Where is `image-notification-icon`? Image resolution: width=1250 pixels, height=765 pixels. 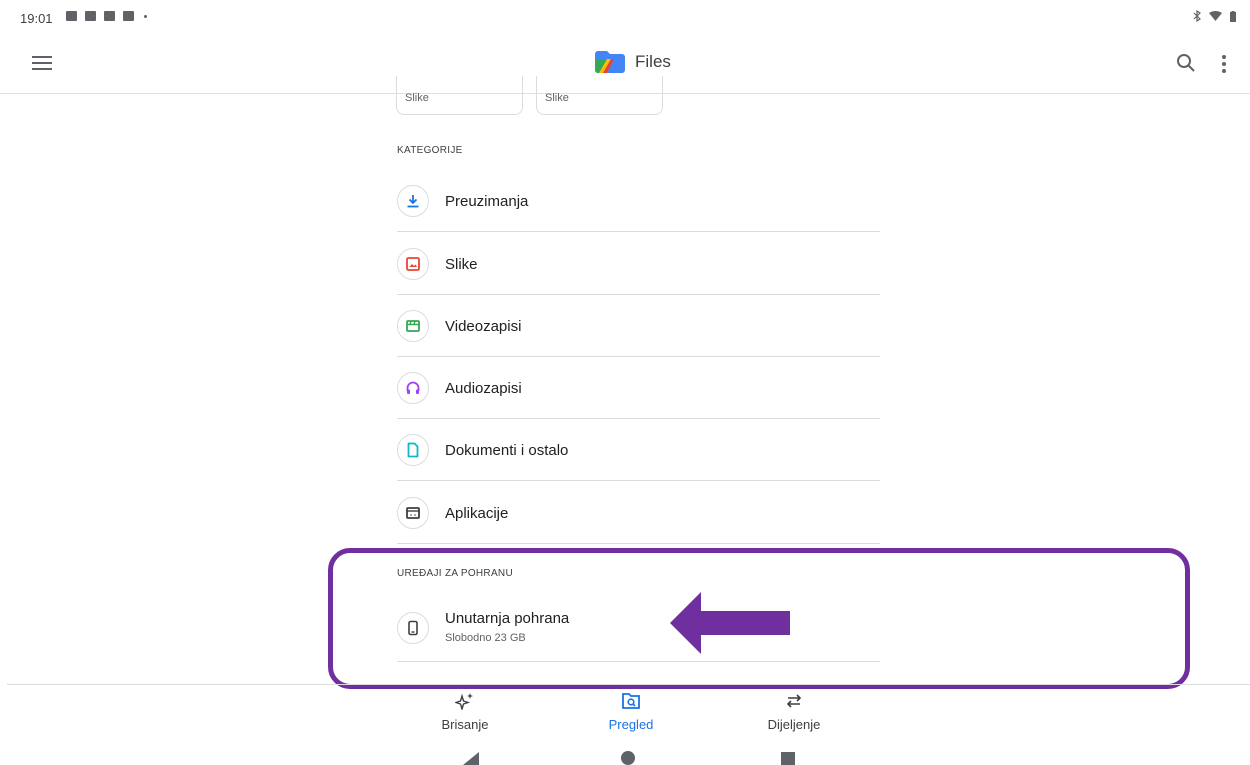
image-notification-icon is located at coordinates (71, 16).